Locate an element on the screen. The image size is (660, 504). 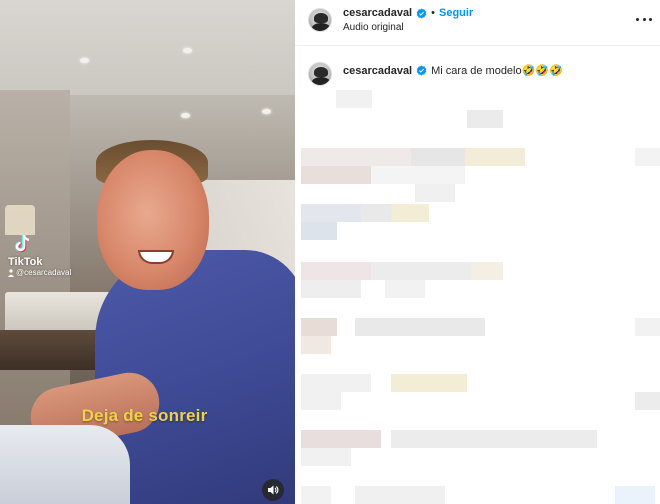
author-line: cesarcadaval • Seguir is located at coordinates (408, 13).